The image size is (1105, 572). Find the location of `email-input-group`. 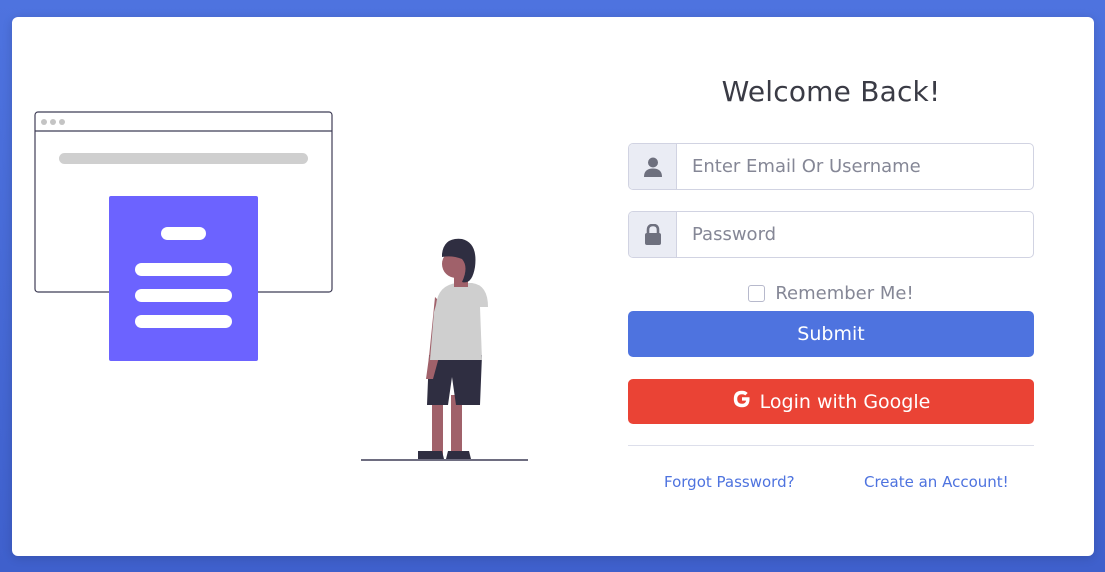

email-input-group is located at coordinates (831, 166).